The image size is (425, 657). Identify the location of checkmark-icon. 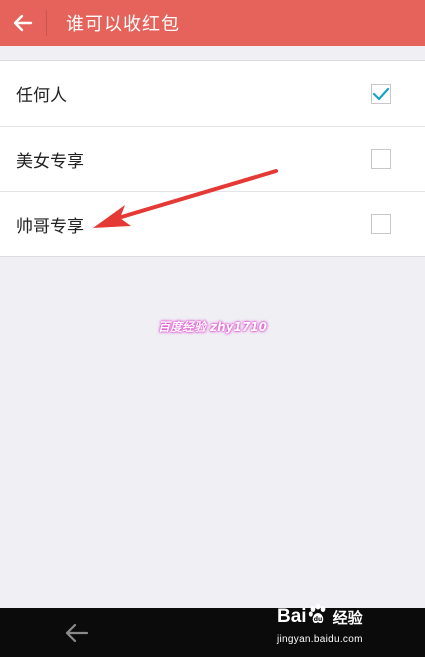
(381, 93).